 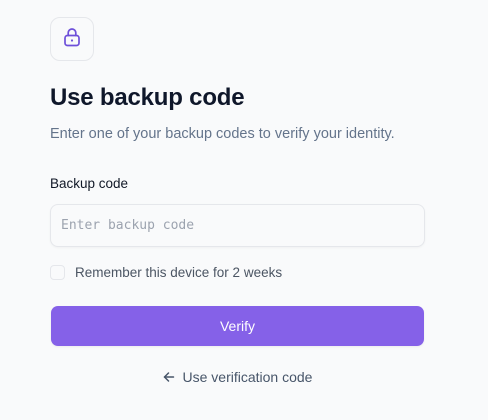 What do you see at coordinates (248, 377) in the screenshot?
I see `use-verification-code-label: Use verification code` at bounding box center [248, 377].